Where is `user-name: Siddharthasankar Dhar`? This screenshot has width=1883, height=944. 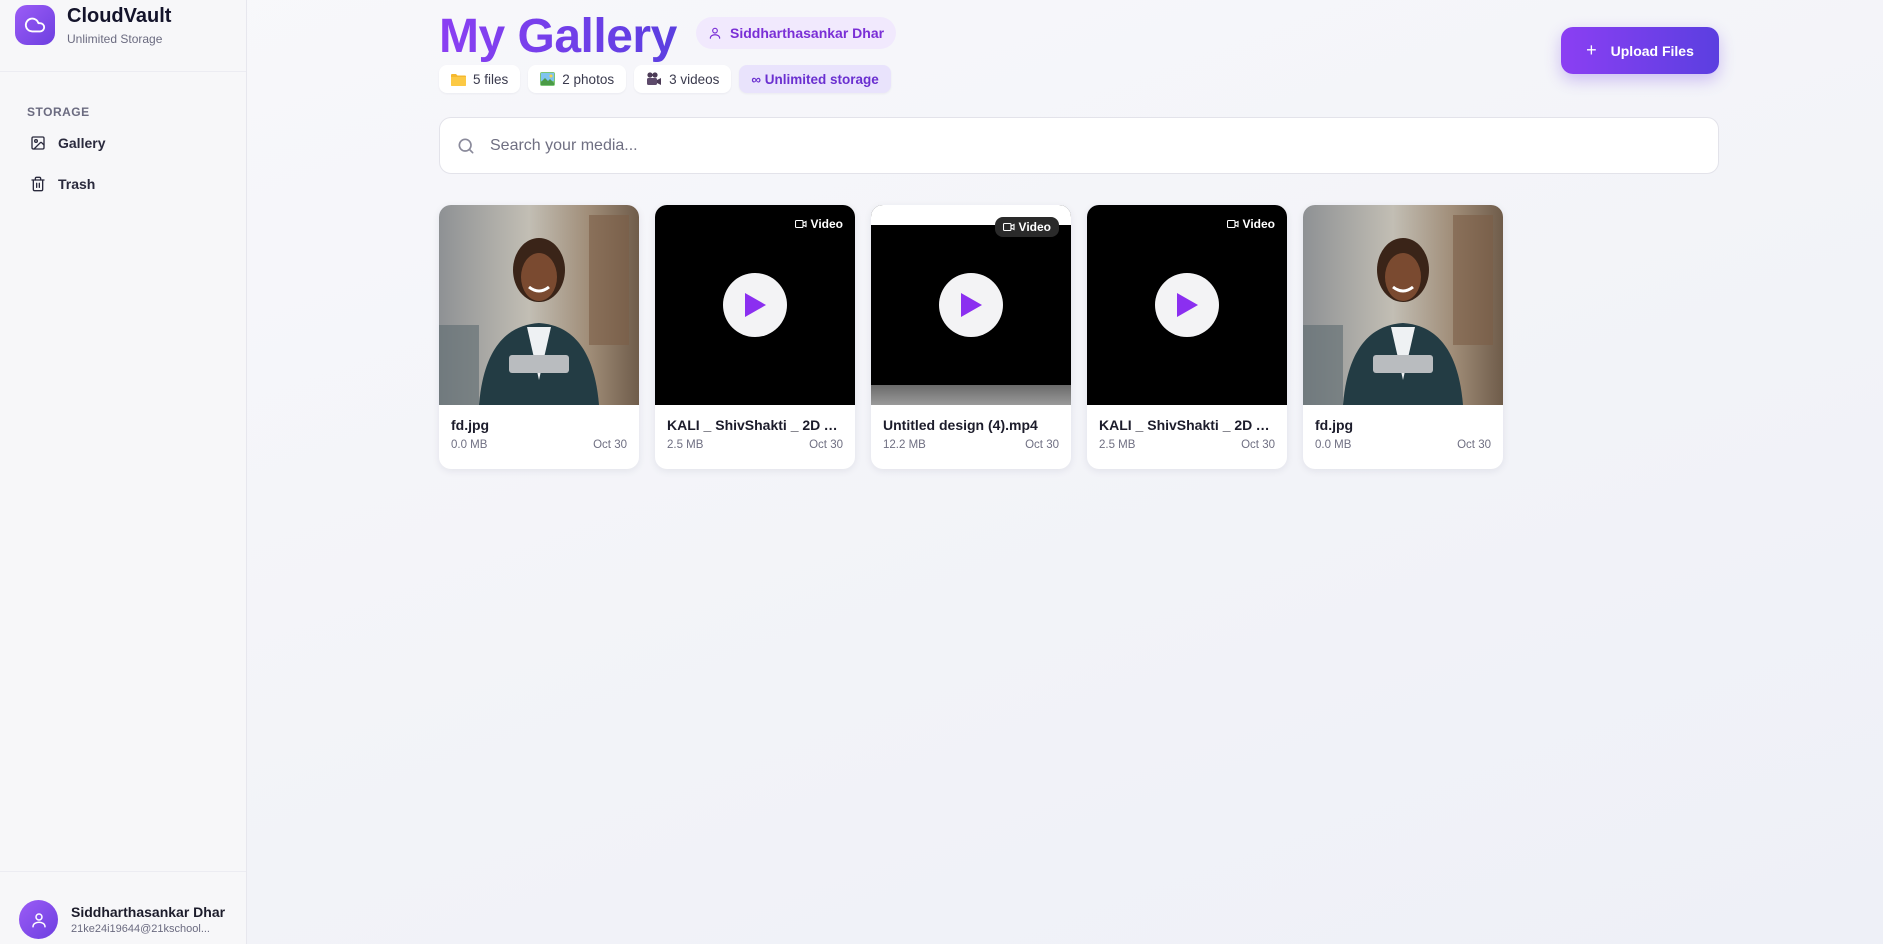 user-name: Siddharthasankar Dhar is located at coordinates (148, 912).